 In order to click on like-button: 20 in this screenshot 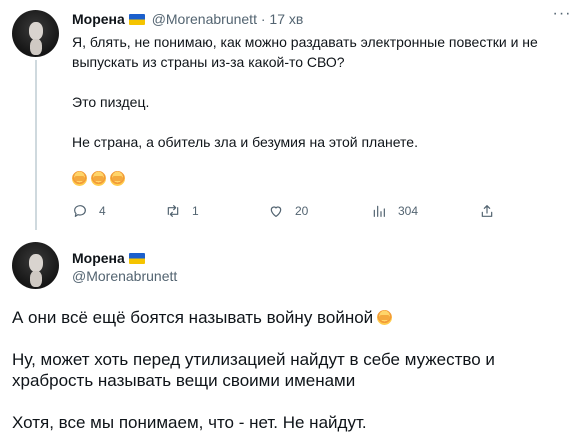, I will do `click(288, 211)`.